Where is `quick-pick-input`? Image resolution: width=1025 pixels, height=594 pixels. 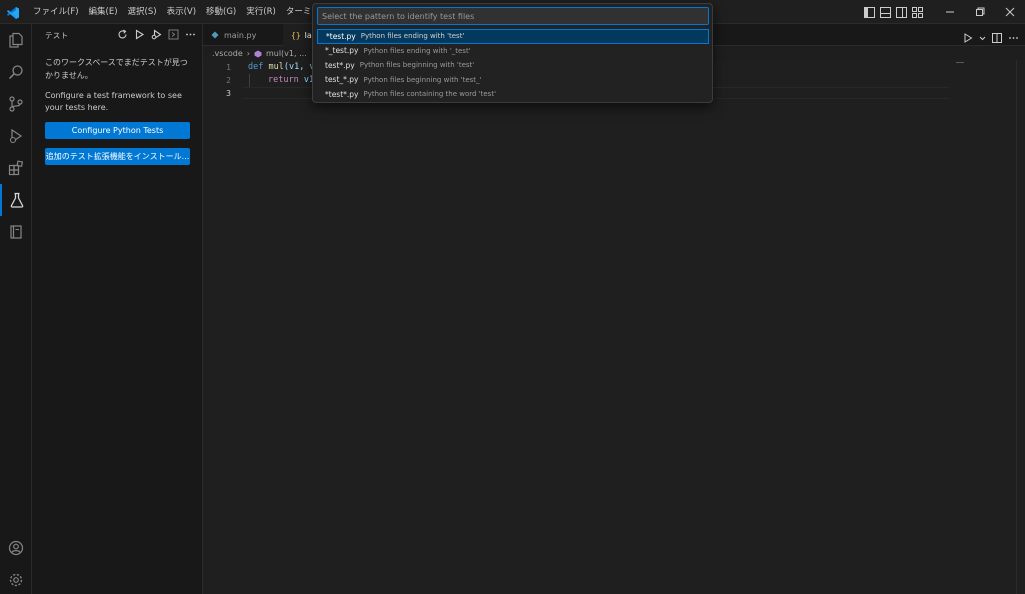
quick-pick-input is located at coordinates (513, 16).